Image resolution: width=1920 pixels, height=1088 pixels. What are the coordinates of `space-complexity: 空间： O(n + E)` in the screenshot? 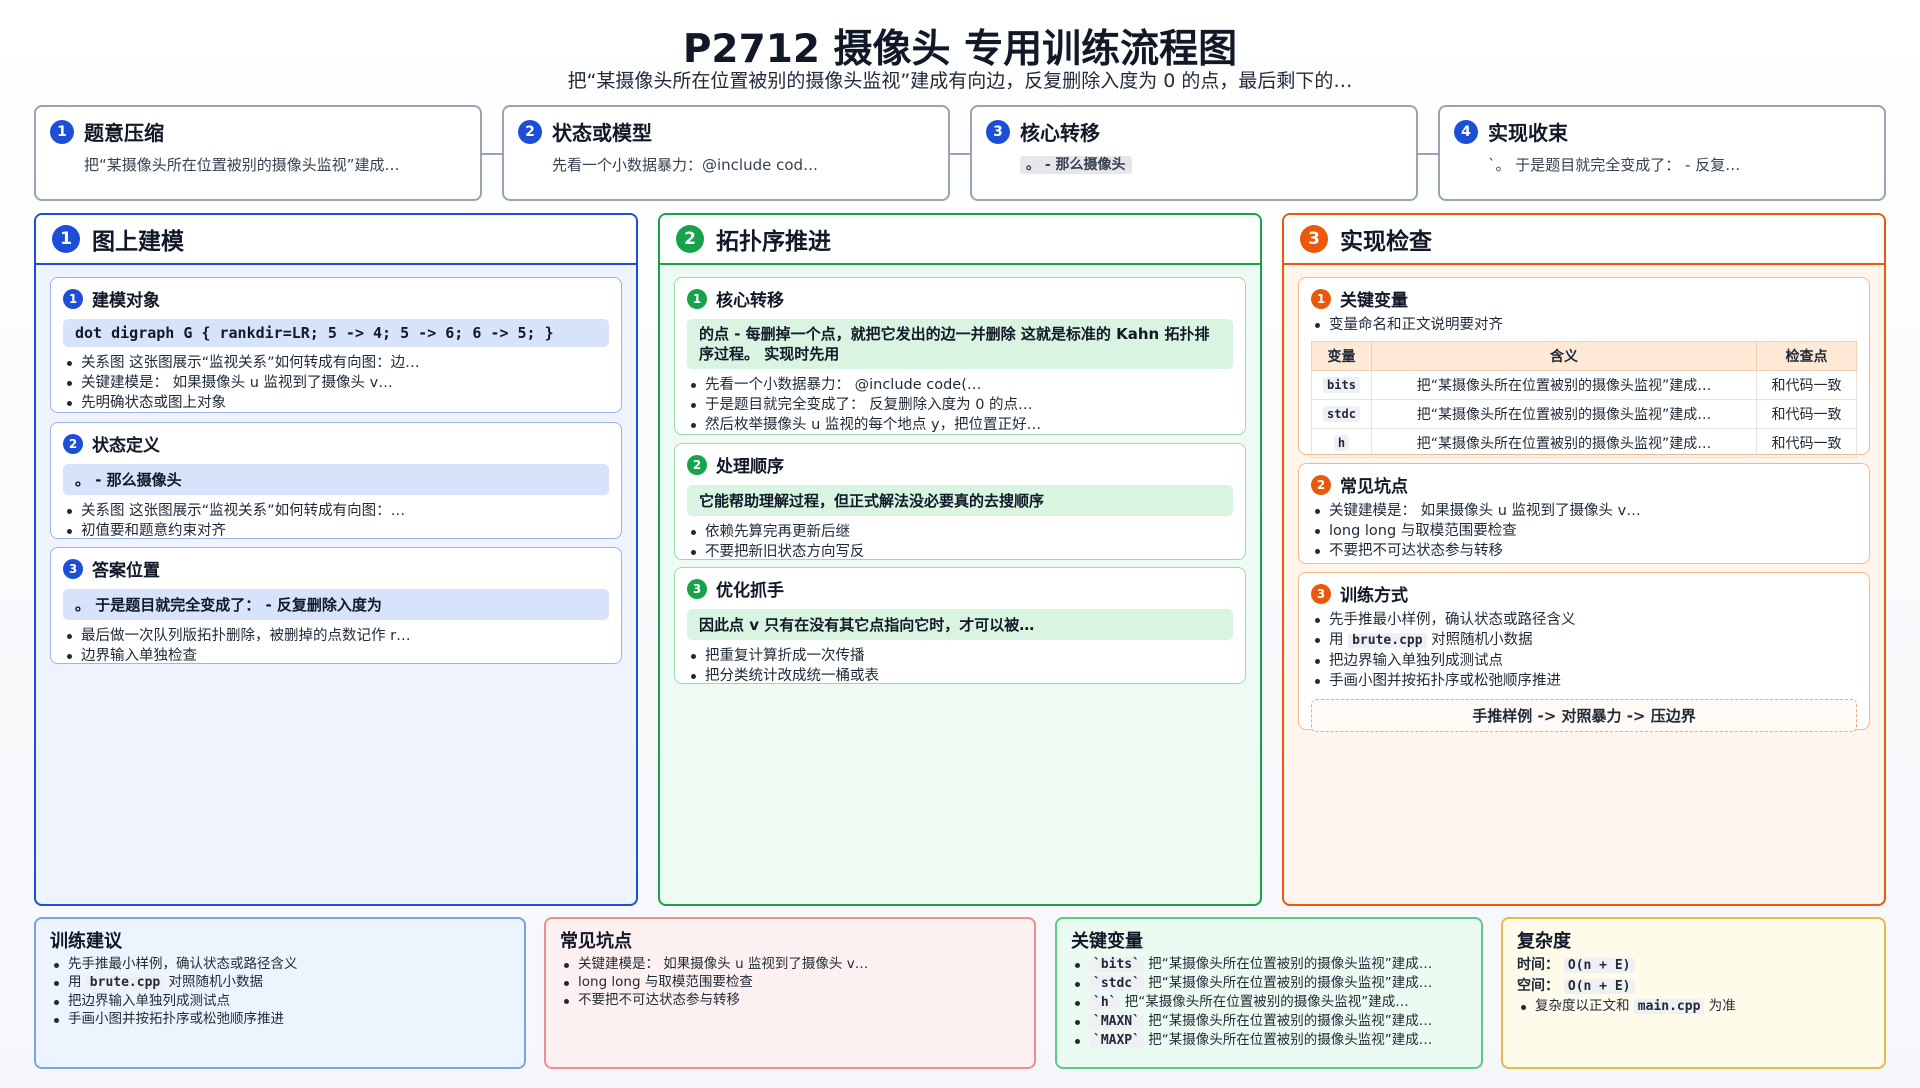 It's located at (1693, 986).